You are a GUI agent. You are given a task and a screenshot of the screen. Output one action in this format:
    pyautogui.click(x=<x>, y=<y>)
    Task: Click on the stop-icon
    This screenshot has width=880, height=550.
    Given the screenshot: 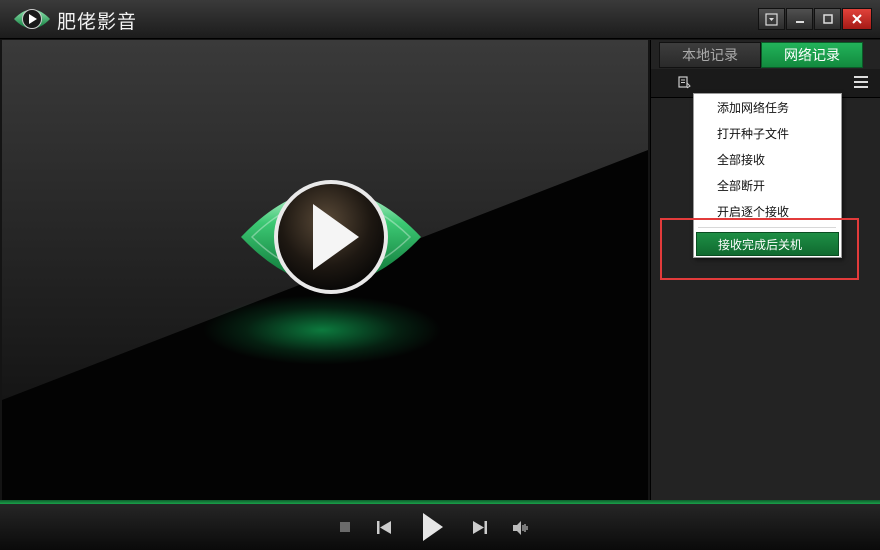 What is the action you would take?
    pyautogui.click(x=345, y=527)
    